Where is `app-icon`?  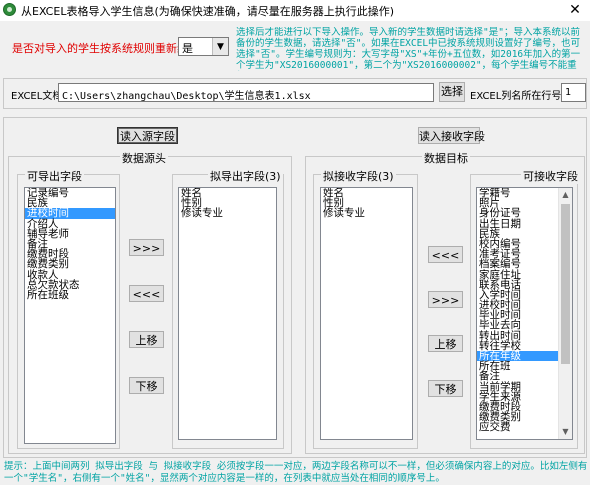
app-icon is located at coordinates (9, 9).